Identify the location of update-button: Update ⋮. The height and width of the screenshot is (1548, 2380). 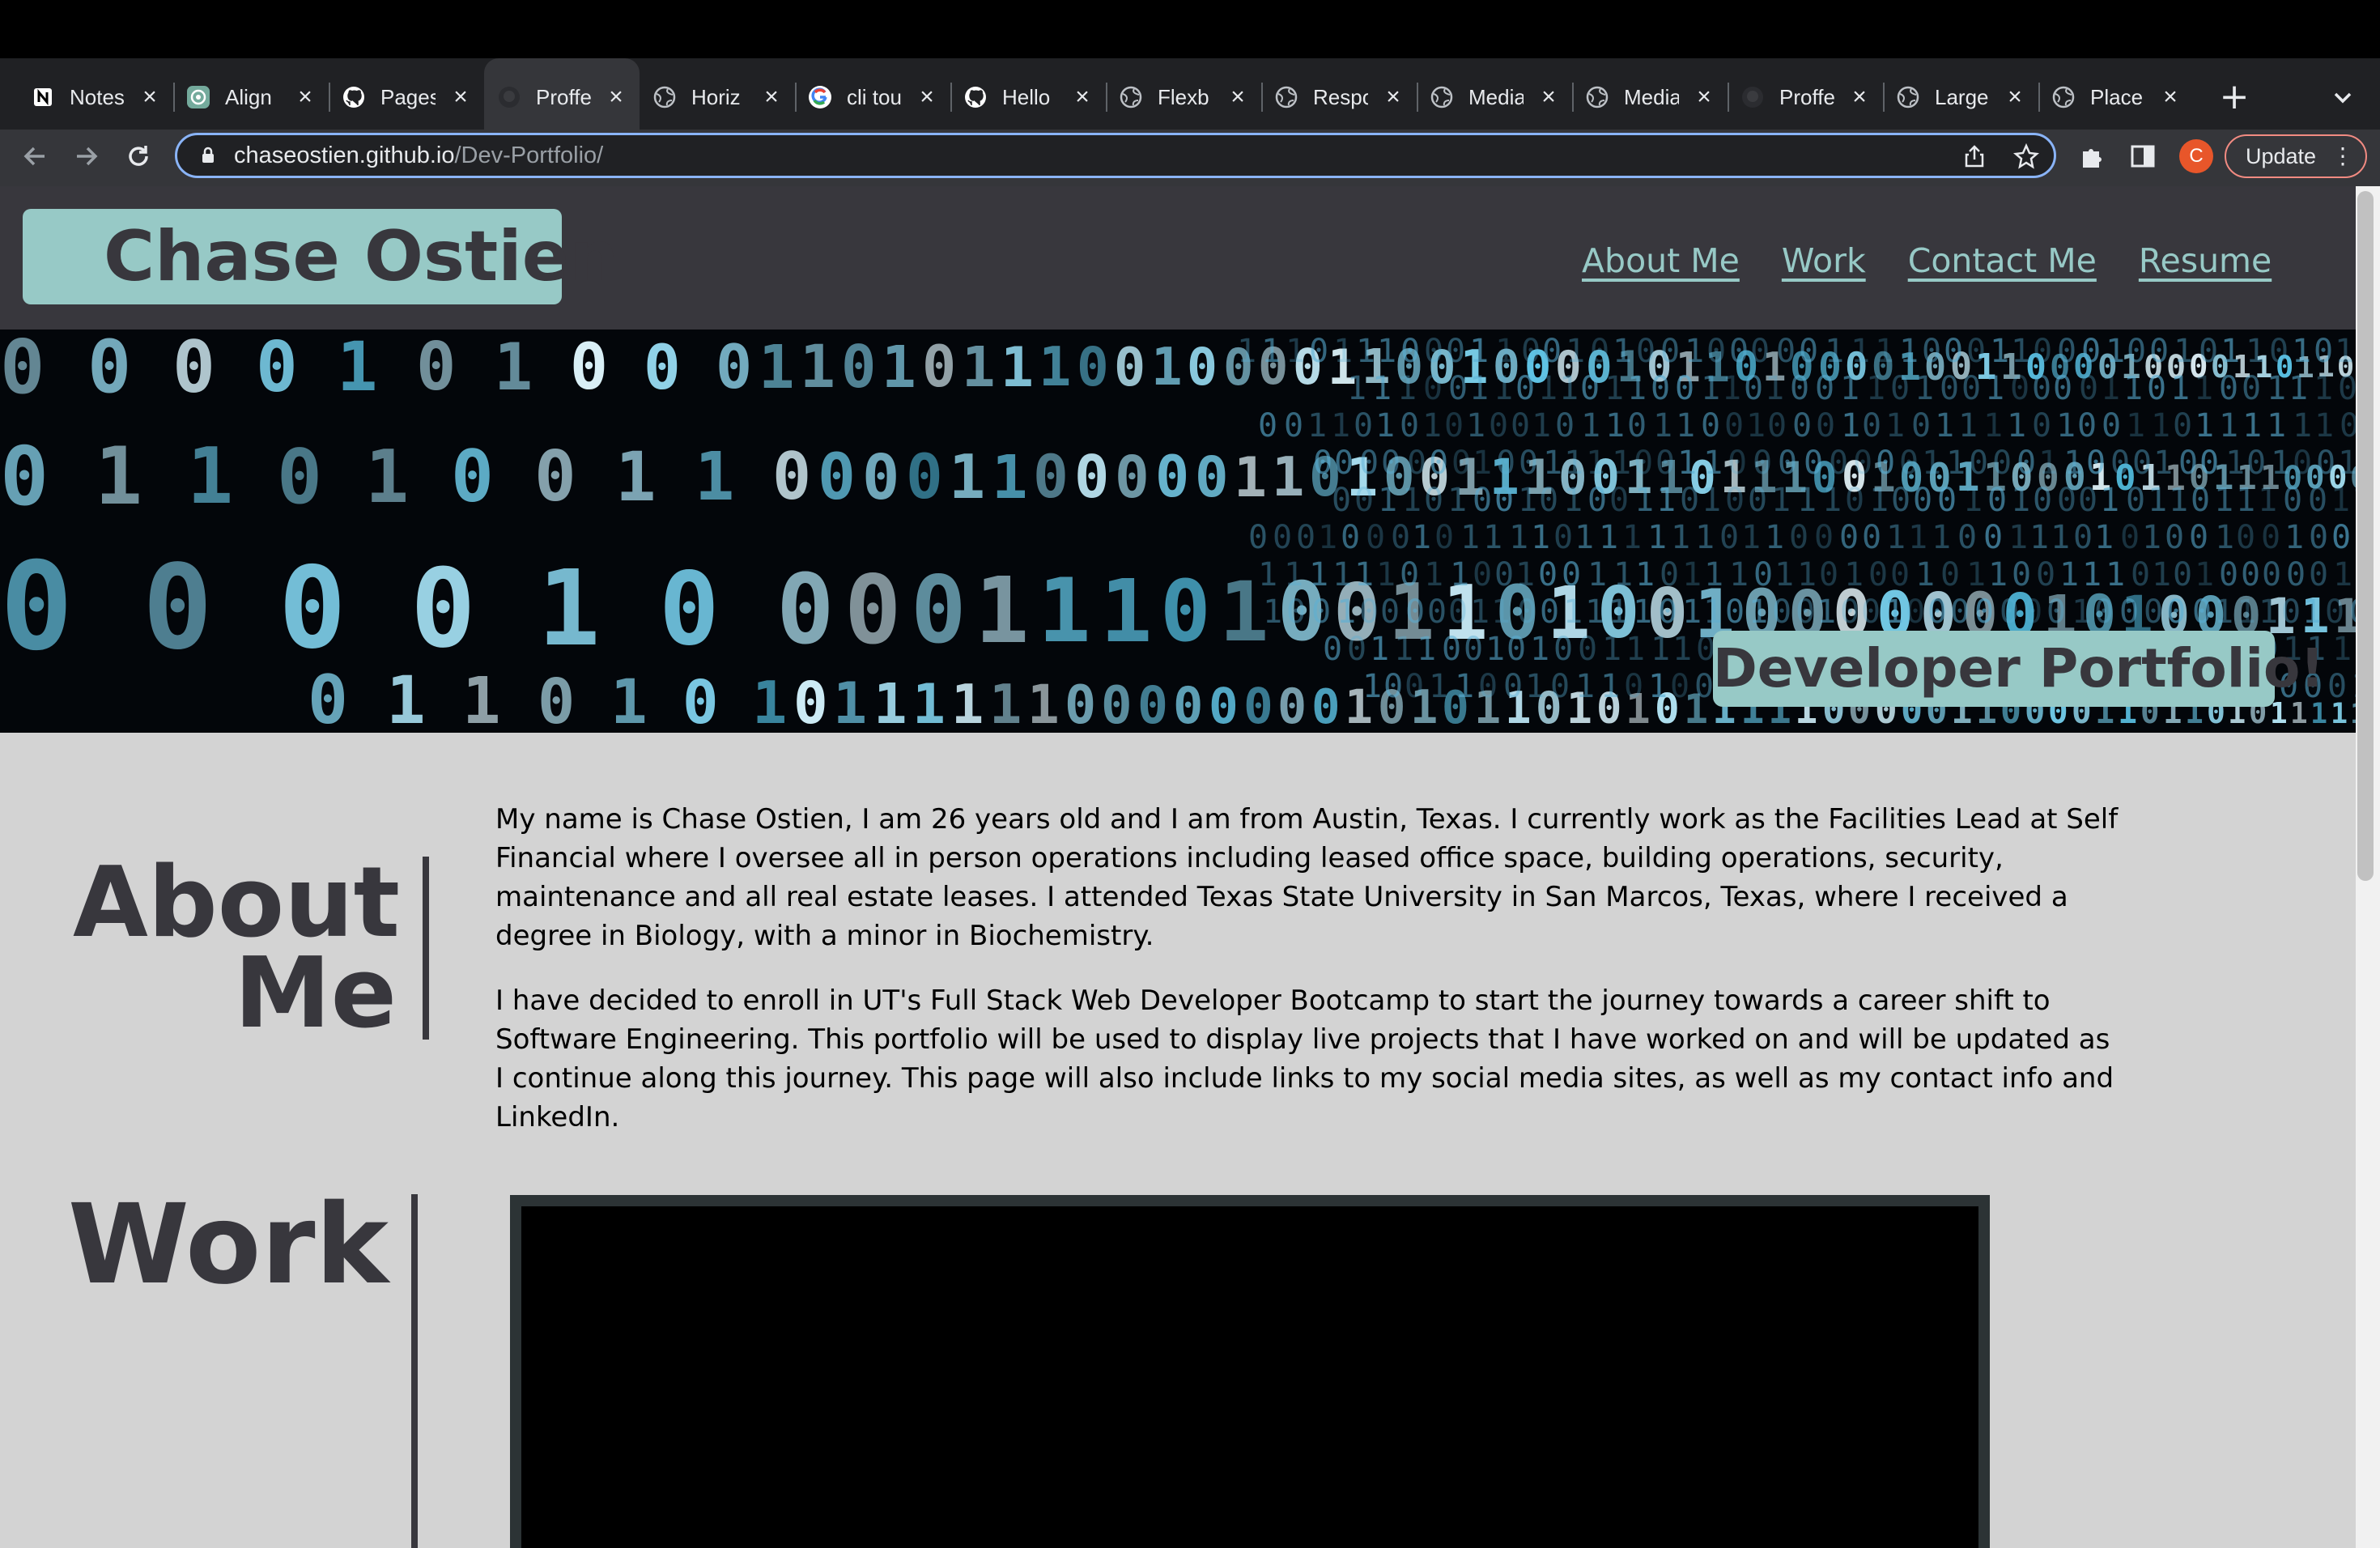
(2296, 156).